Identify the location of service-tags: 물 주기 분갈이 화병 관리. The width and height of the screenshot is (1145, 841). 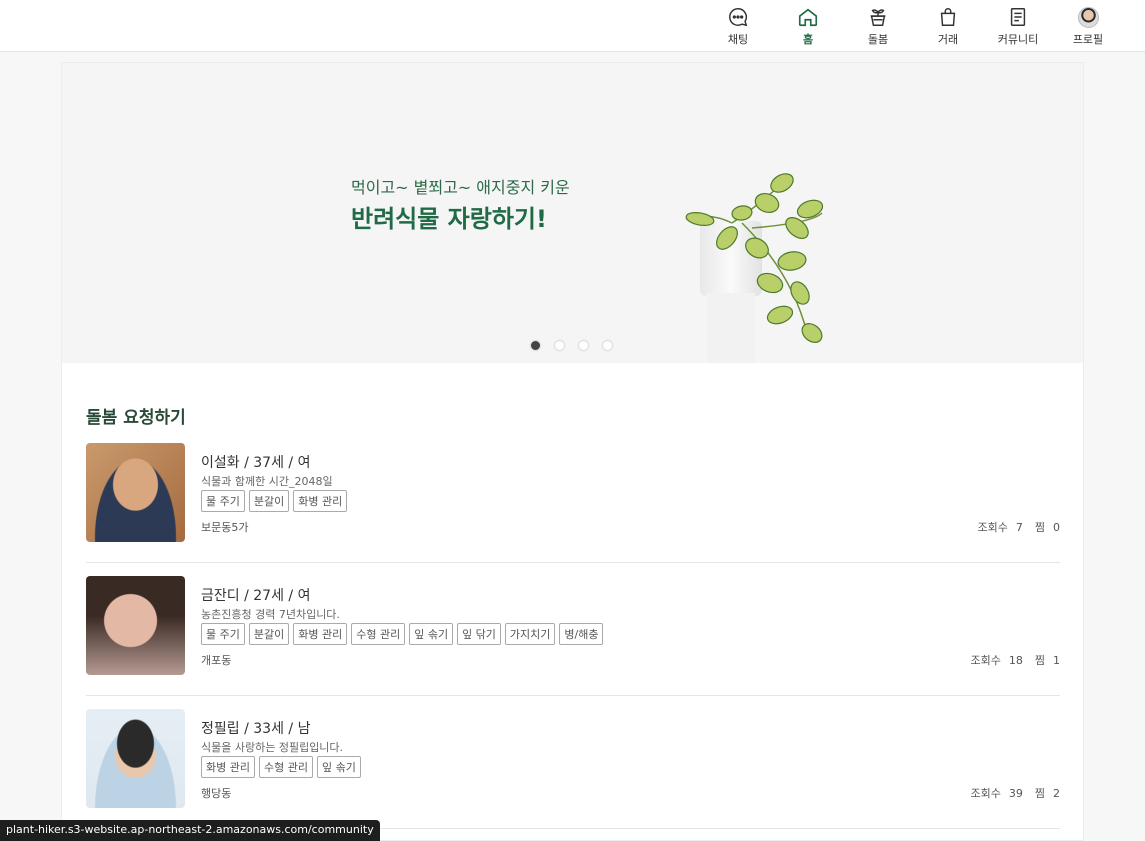
(274, 501).